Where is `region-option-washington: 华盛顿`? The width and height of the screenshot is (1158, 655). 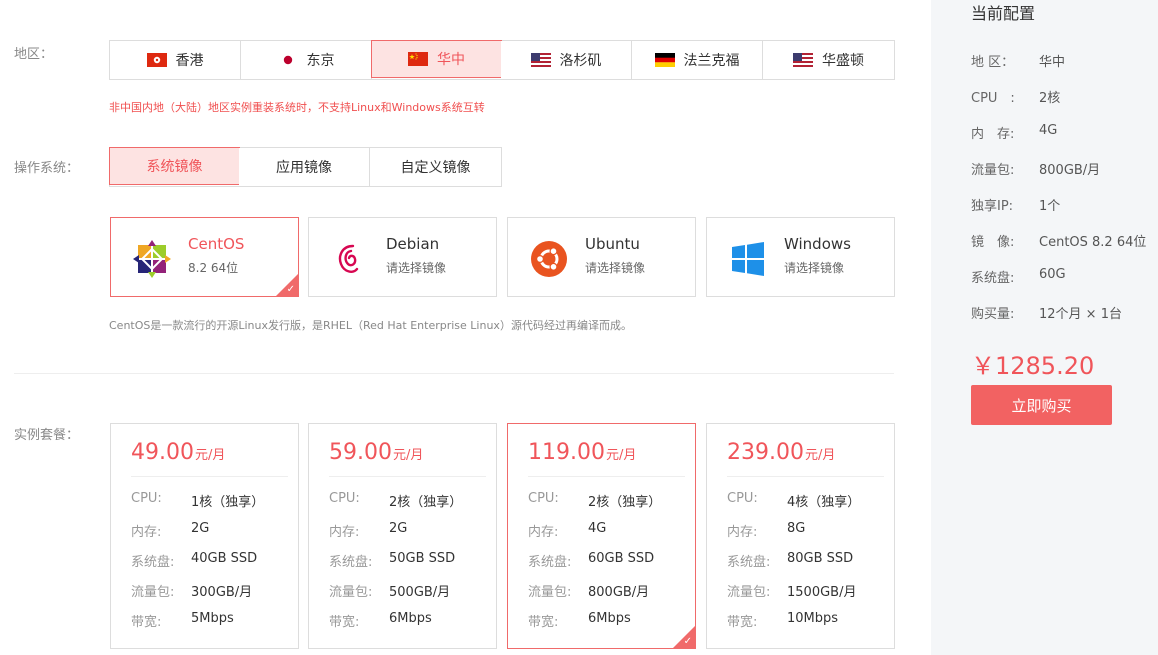 region-option-washington: 华盛顿 is located at coordinates (828, 60).